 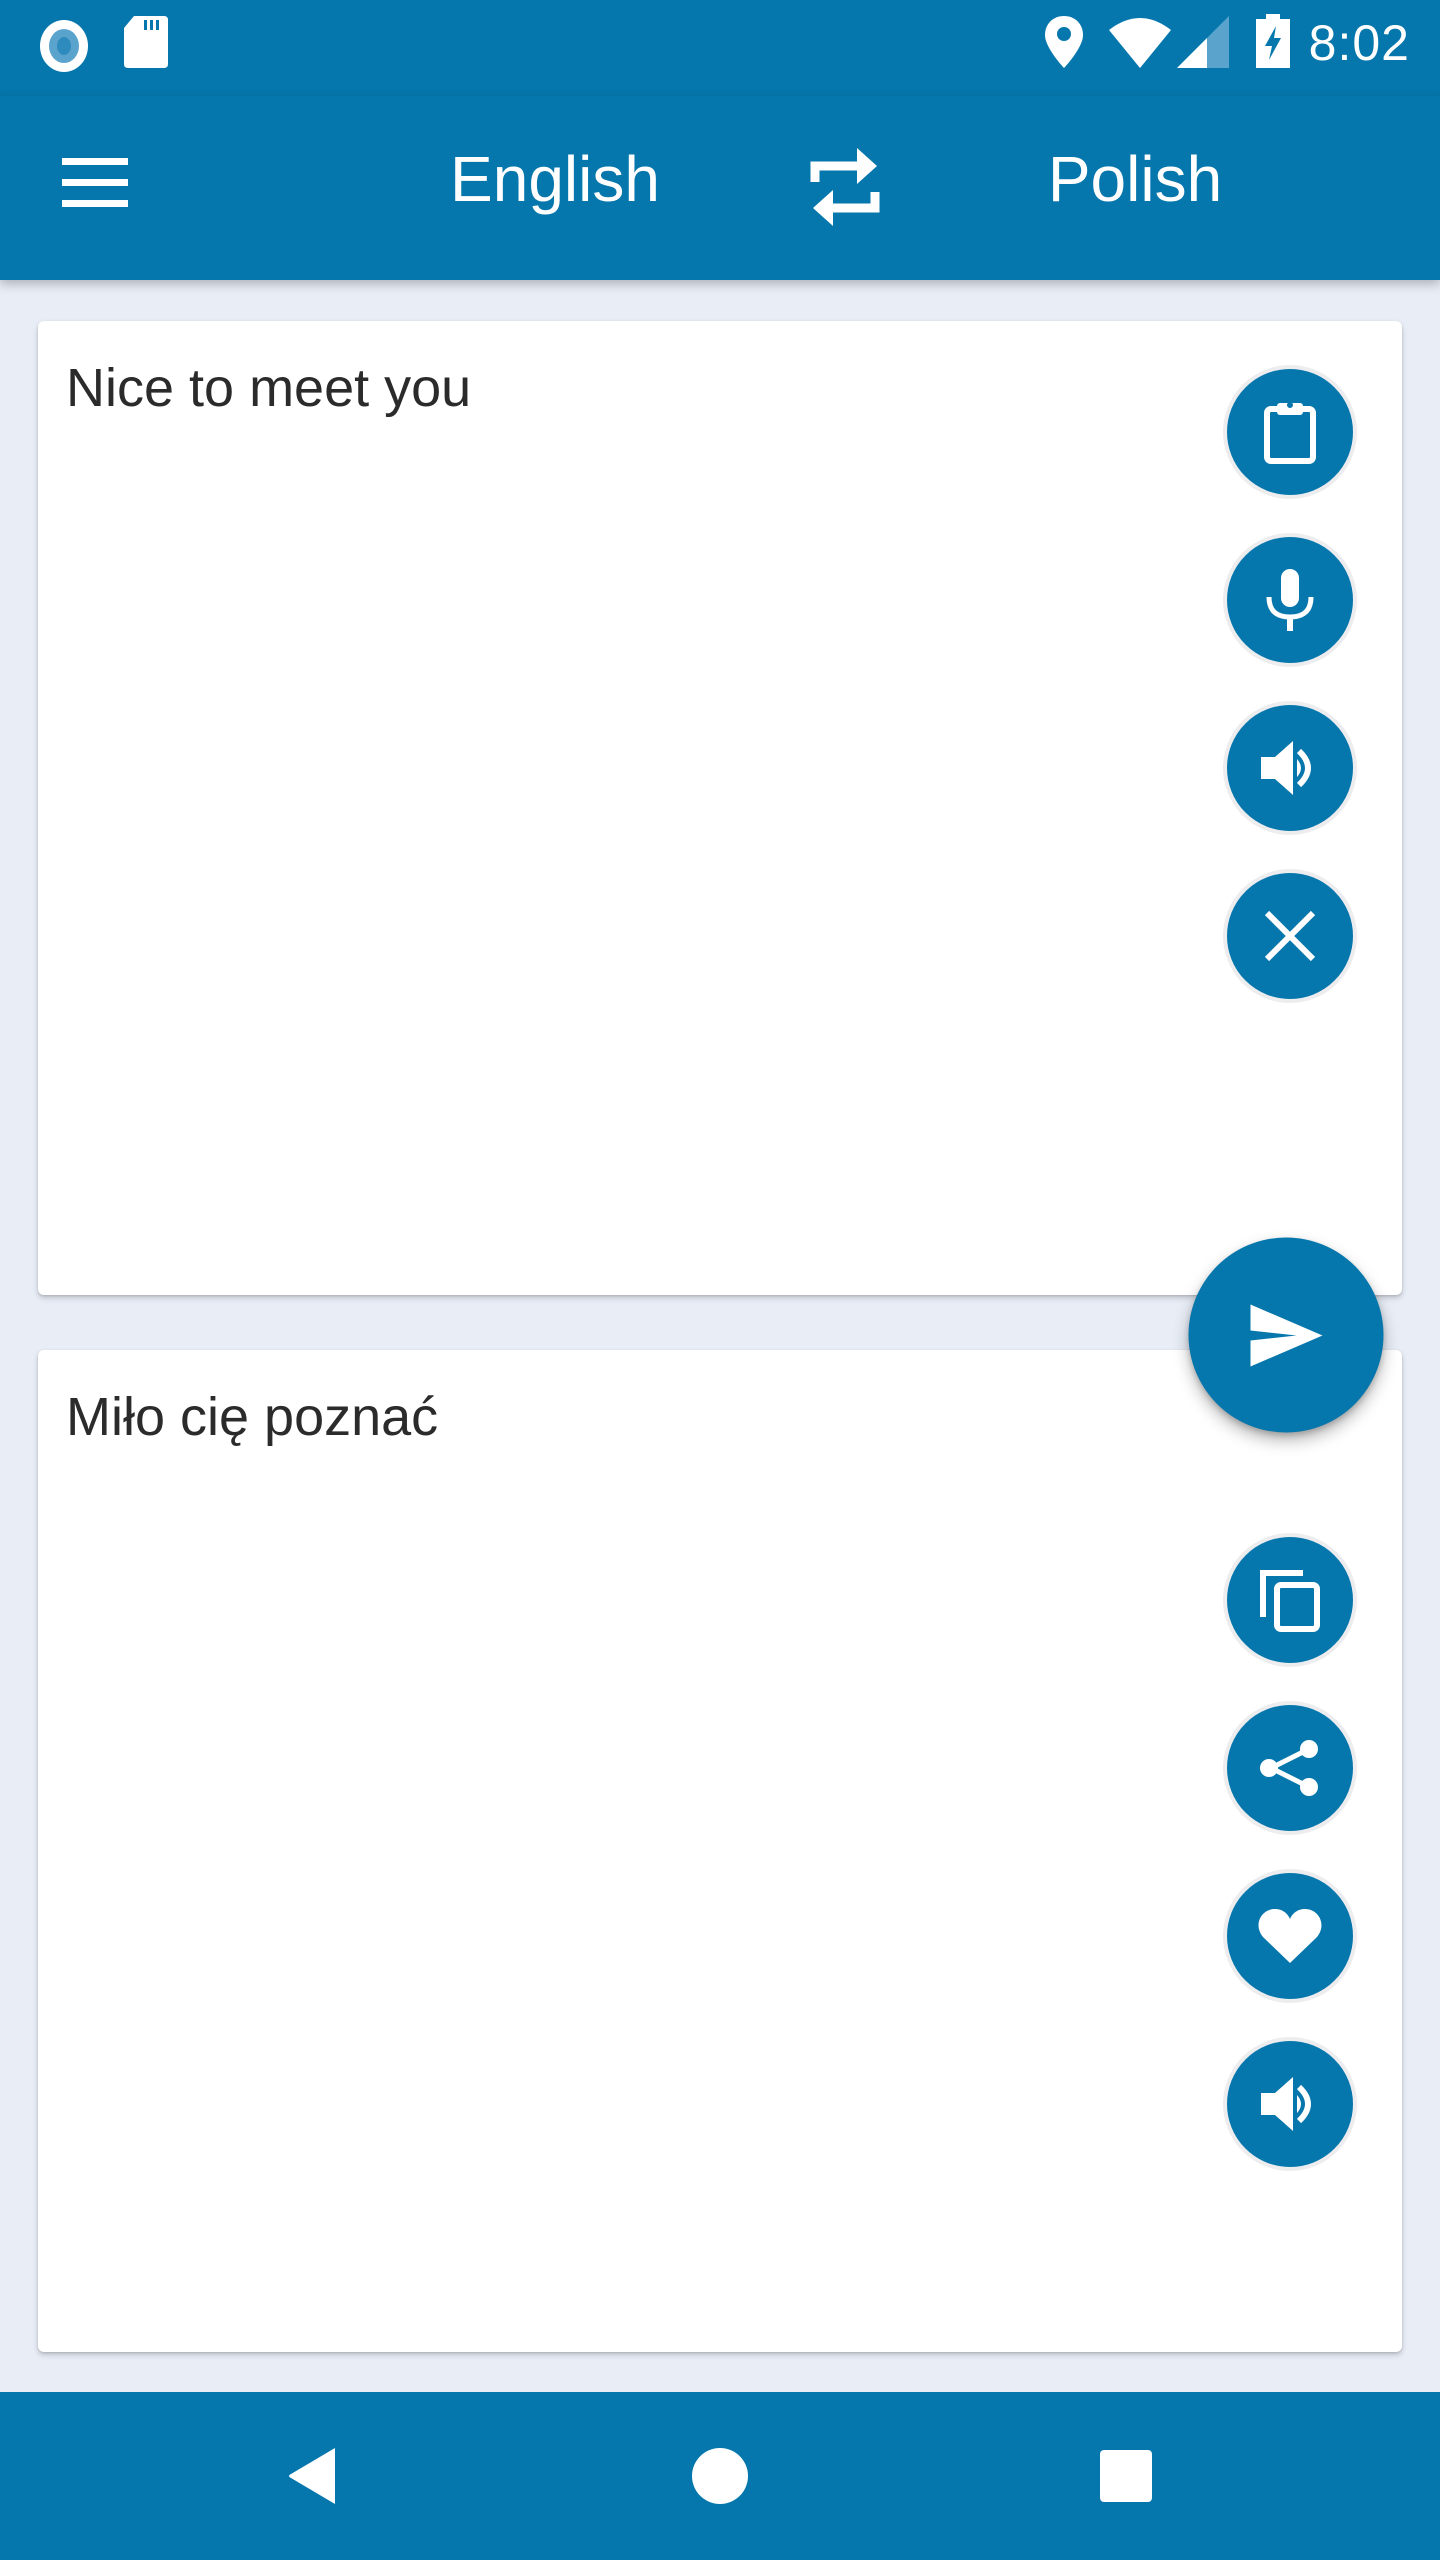 I want to click on system-nav-bar, so click(x=720, y=2476).